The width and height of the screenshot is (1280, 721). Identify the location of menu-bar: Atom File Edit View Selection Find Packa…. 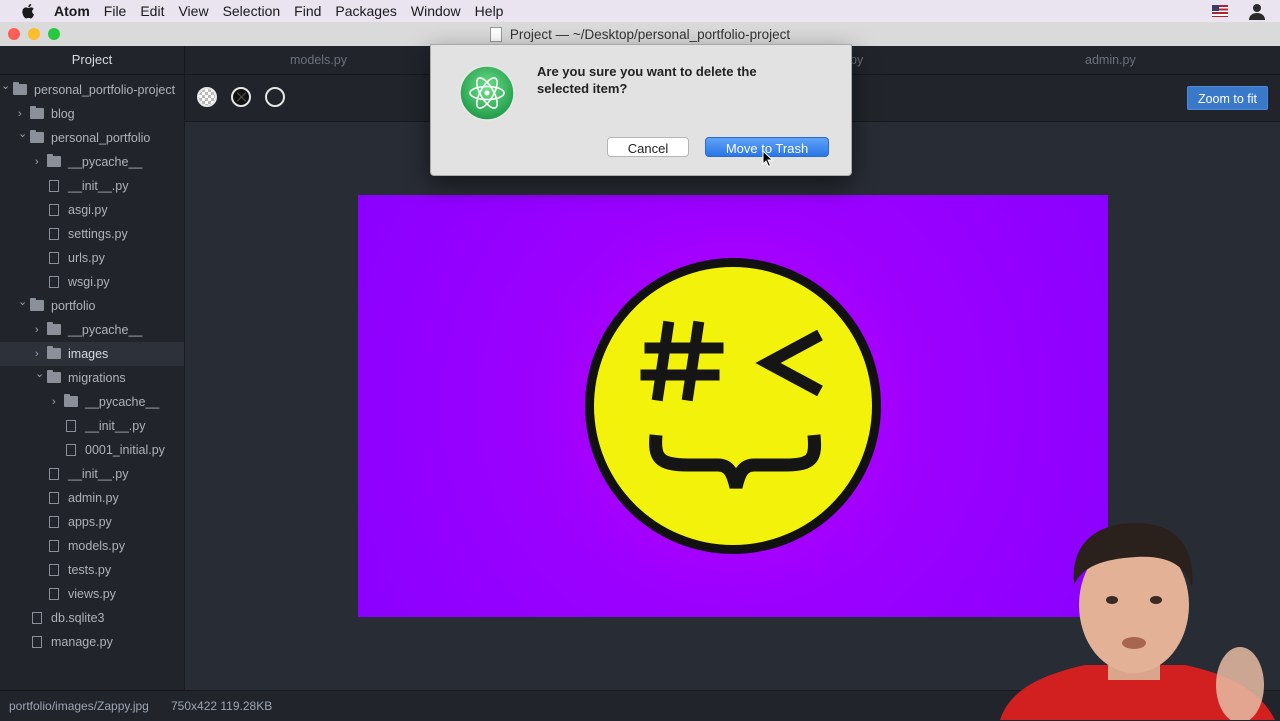
(640, 11).